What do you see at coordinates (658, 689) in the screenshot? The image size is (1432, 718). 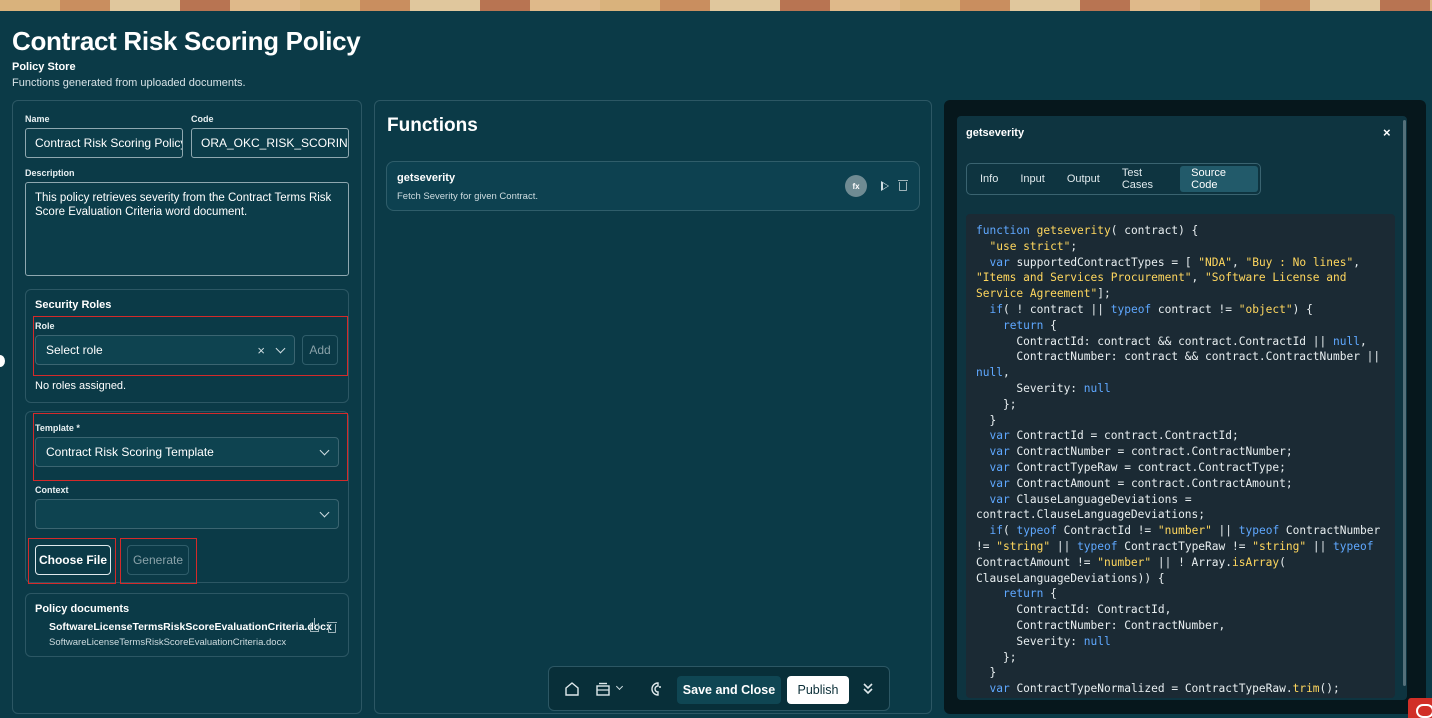 I see `palette-icon` at bounding box center [658, 689].